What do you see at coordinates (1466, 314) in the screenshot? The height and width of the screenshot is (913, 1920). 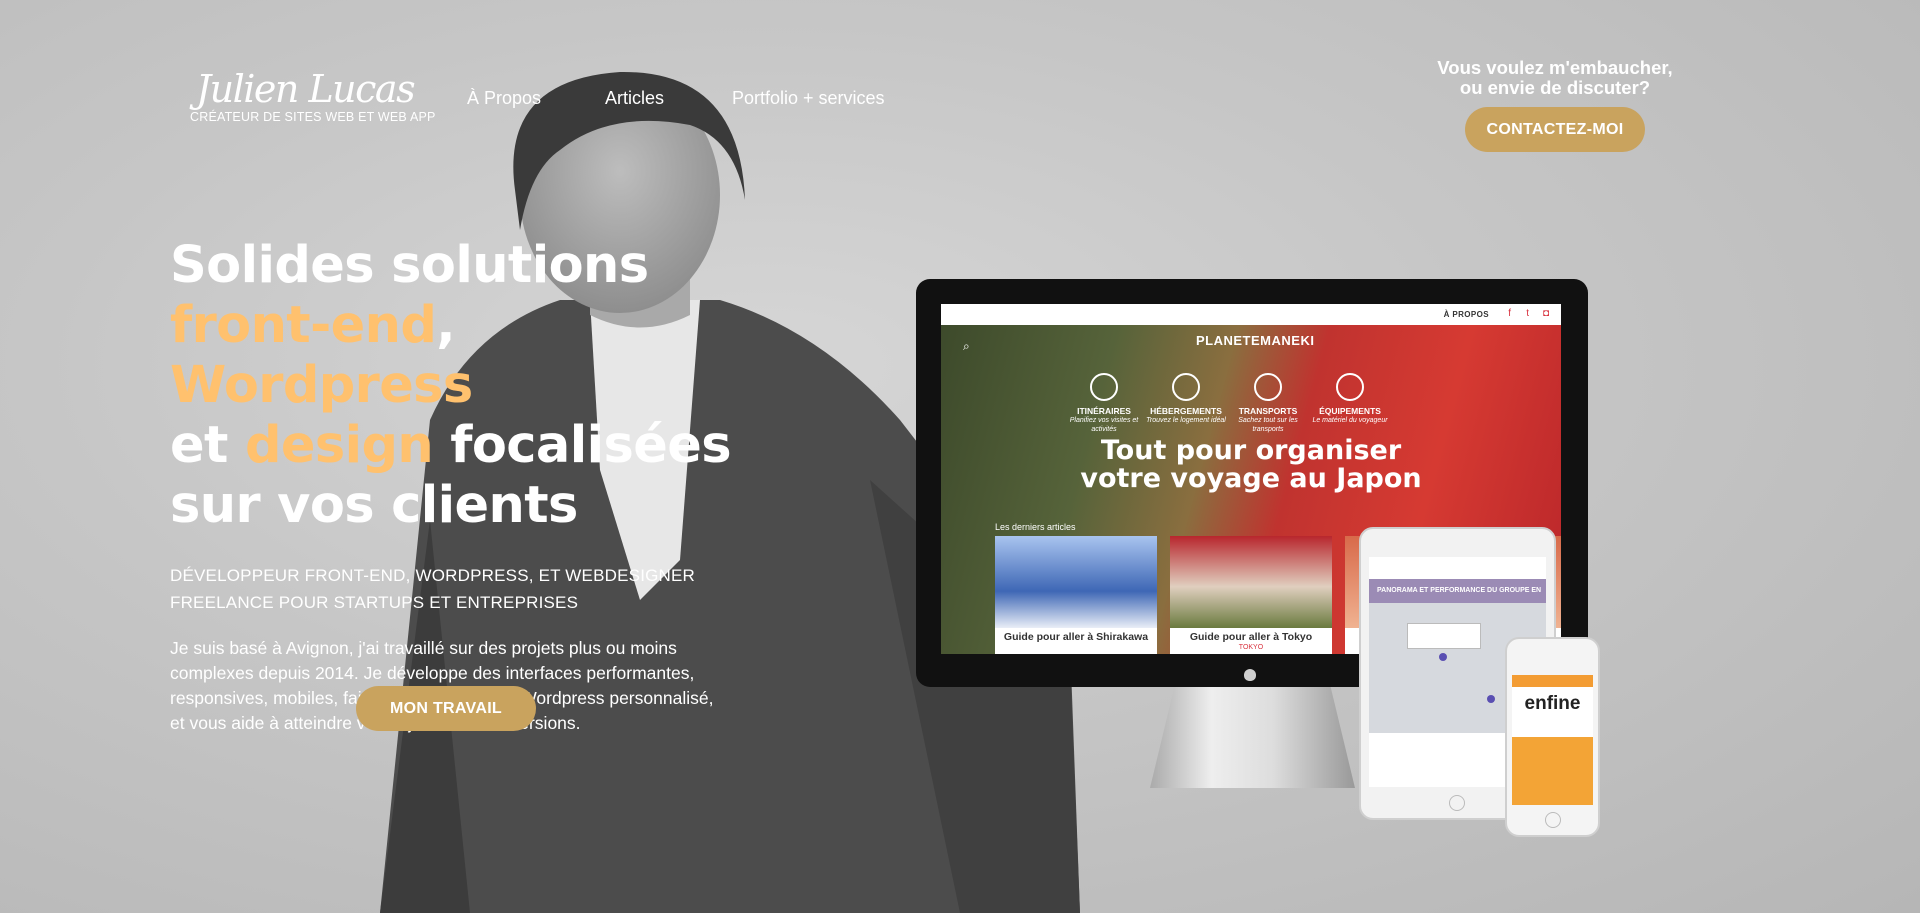 I see `mock-apropos-link: À PROPOS` at bounding box center [1466, 314].